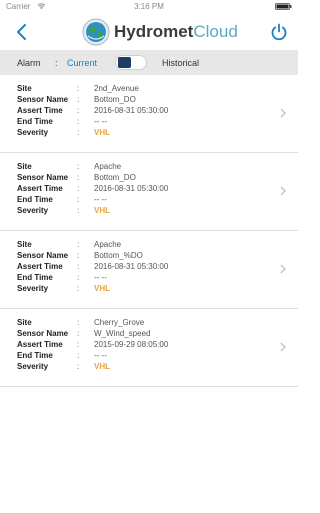 The image size is (320, 513). I want to click on site-value: Cherry_Grove, so click(119, 322).